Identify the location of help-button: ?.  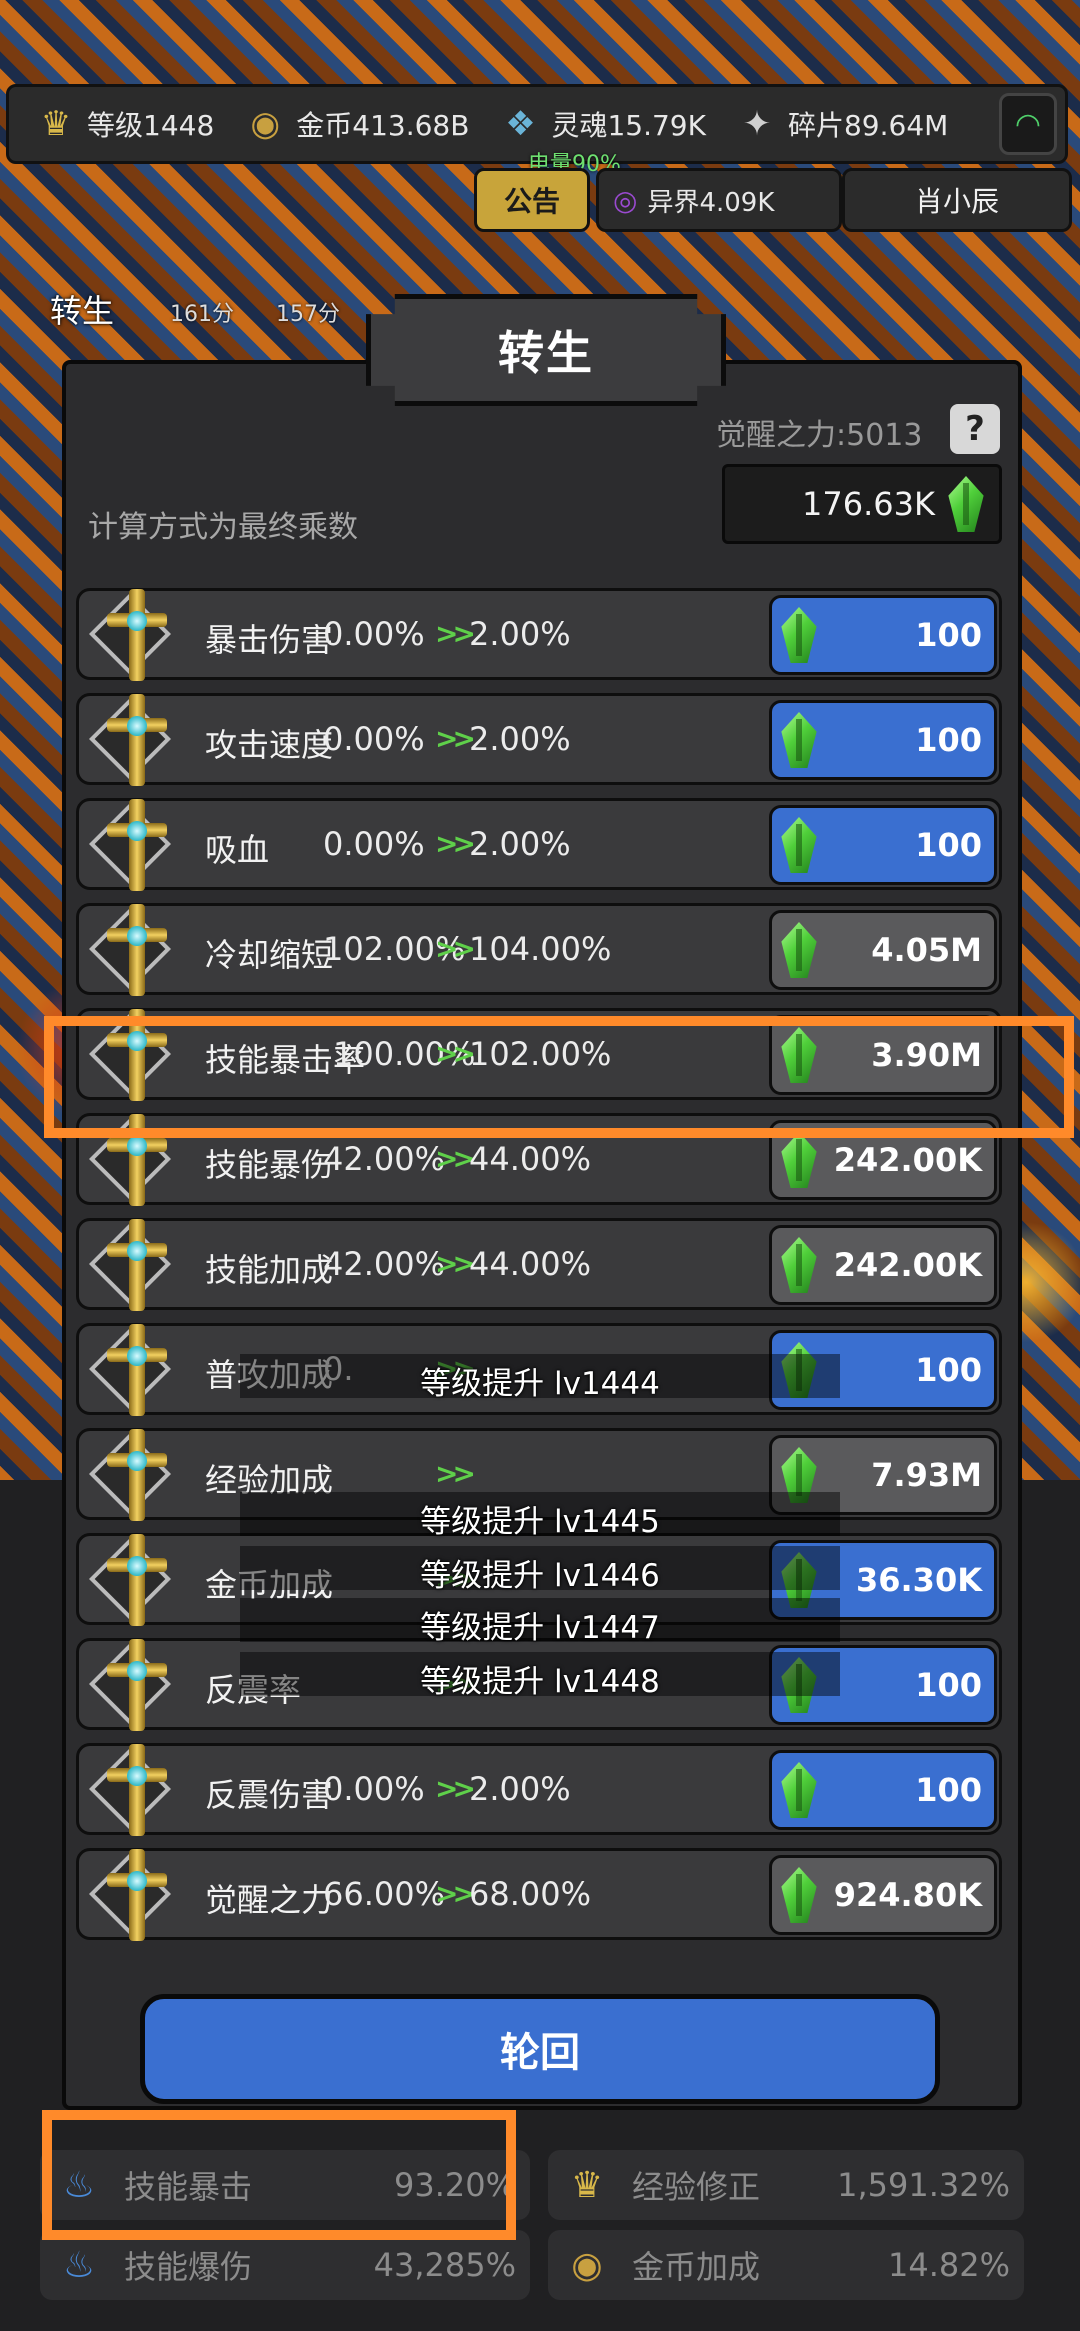
(975, 429).